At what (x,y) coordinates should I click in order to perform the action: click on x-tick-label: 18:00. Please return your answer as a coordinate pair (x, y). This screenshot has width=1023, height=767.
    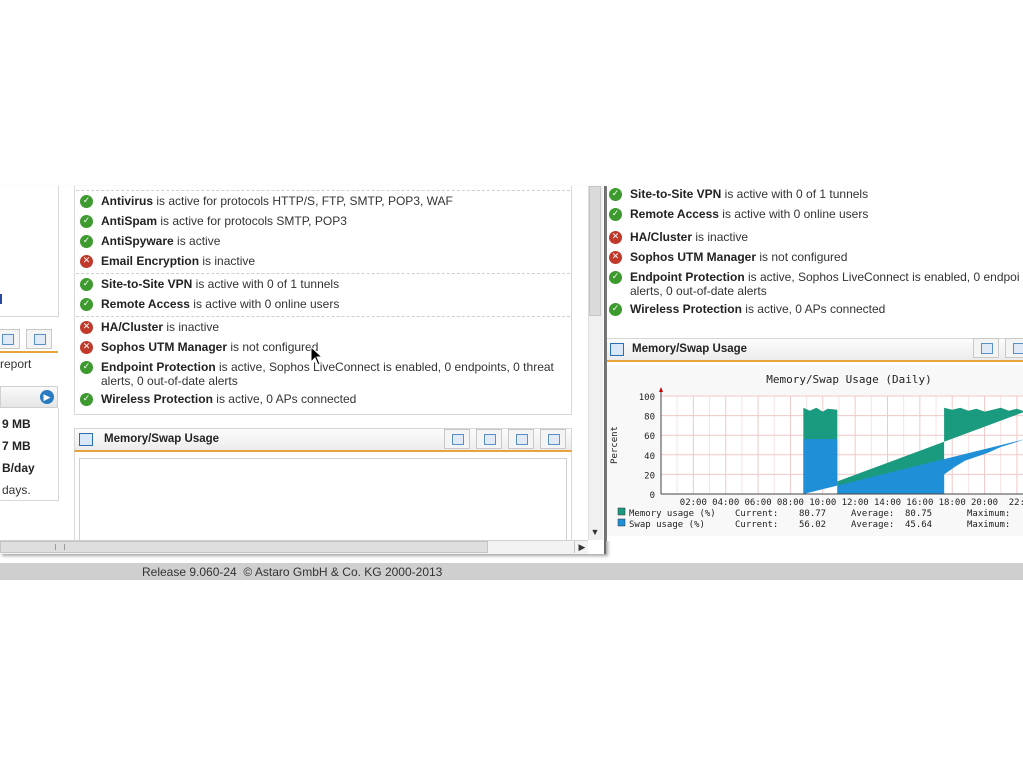
    Looking at the image, I should click on (952, 503).